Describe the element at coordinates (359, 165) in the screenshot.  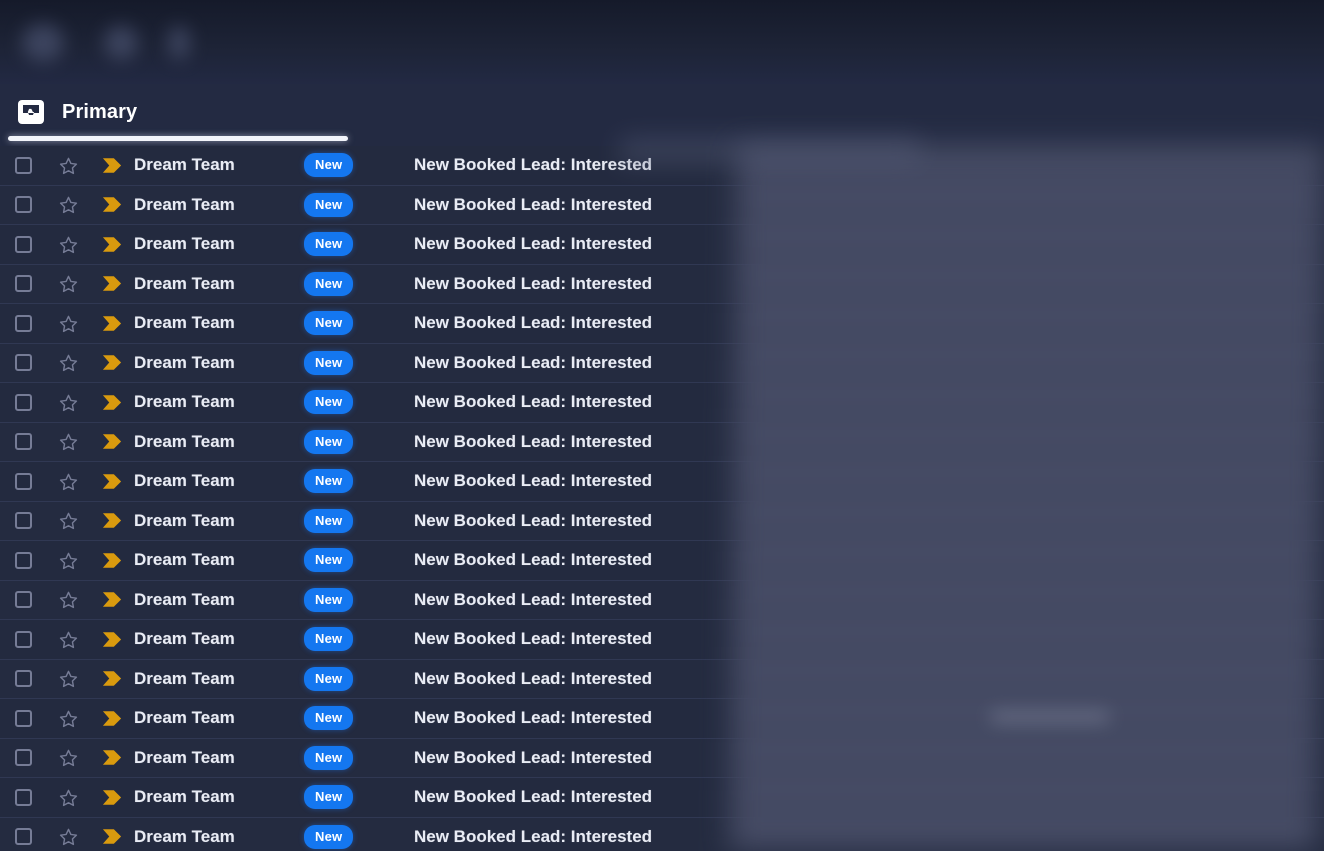
I see `row-badge-cell: New` at that location.